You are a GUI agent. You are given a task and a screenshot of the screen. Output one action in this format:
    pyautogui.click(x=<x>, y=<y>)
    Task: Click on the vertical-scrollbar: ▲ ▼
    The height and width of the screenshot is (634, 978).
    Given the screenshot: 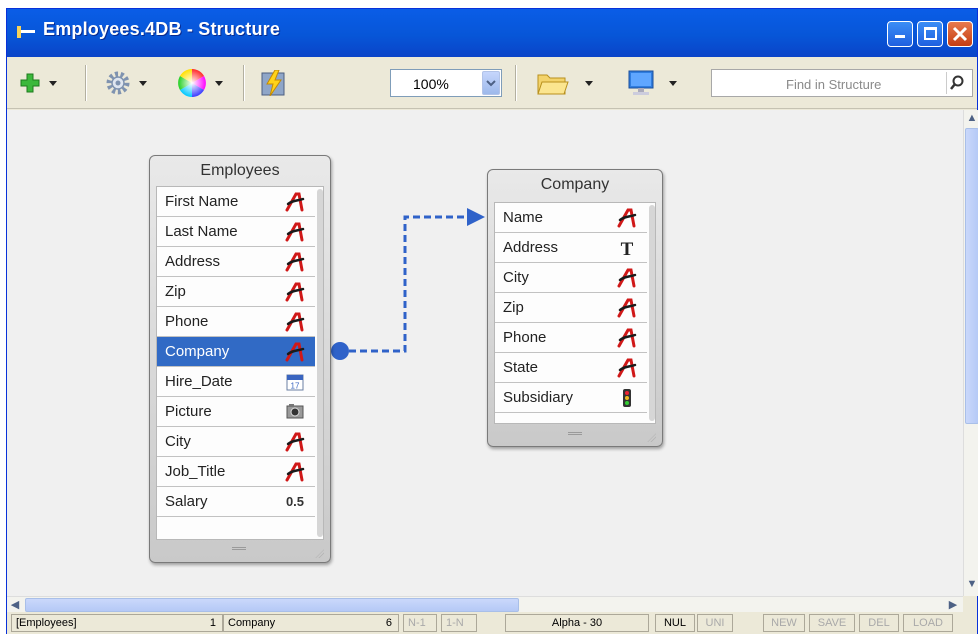 What is the action you would take?
    pyautogui.click(x=970, y=353)
    